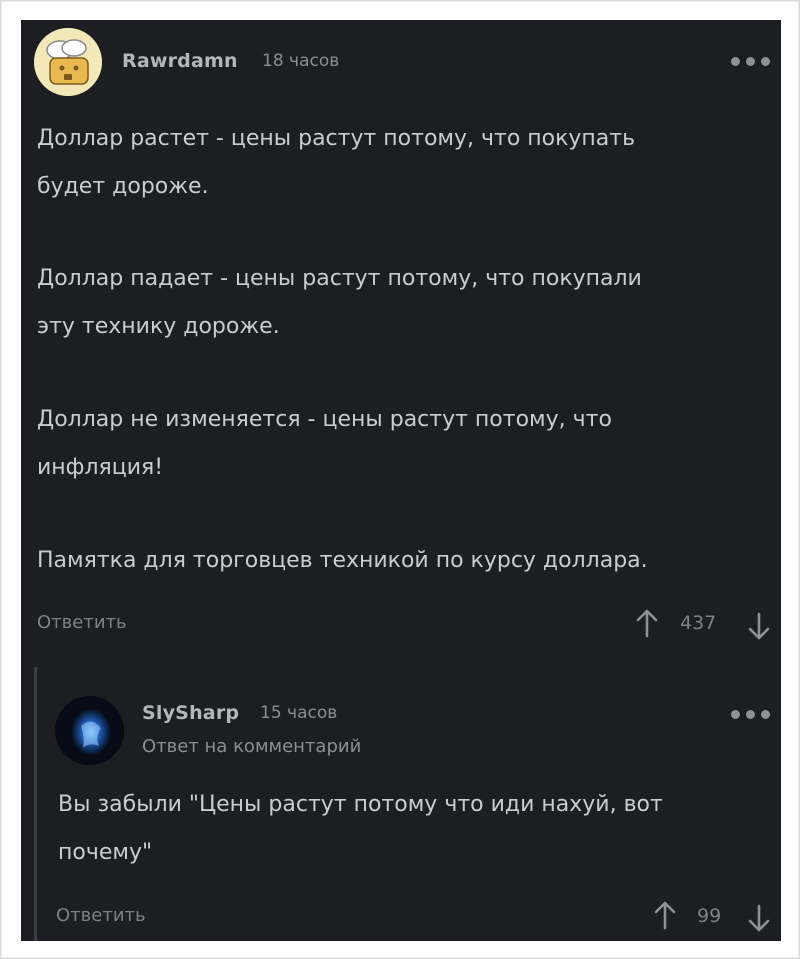 This screenshot has width=800, height=959. What do you see at coordinates (35, 804) in the screenshot?
I see `thread-line` at bounding box center [35, 804].